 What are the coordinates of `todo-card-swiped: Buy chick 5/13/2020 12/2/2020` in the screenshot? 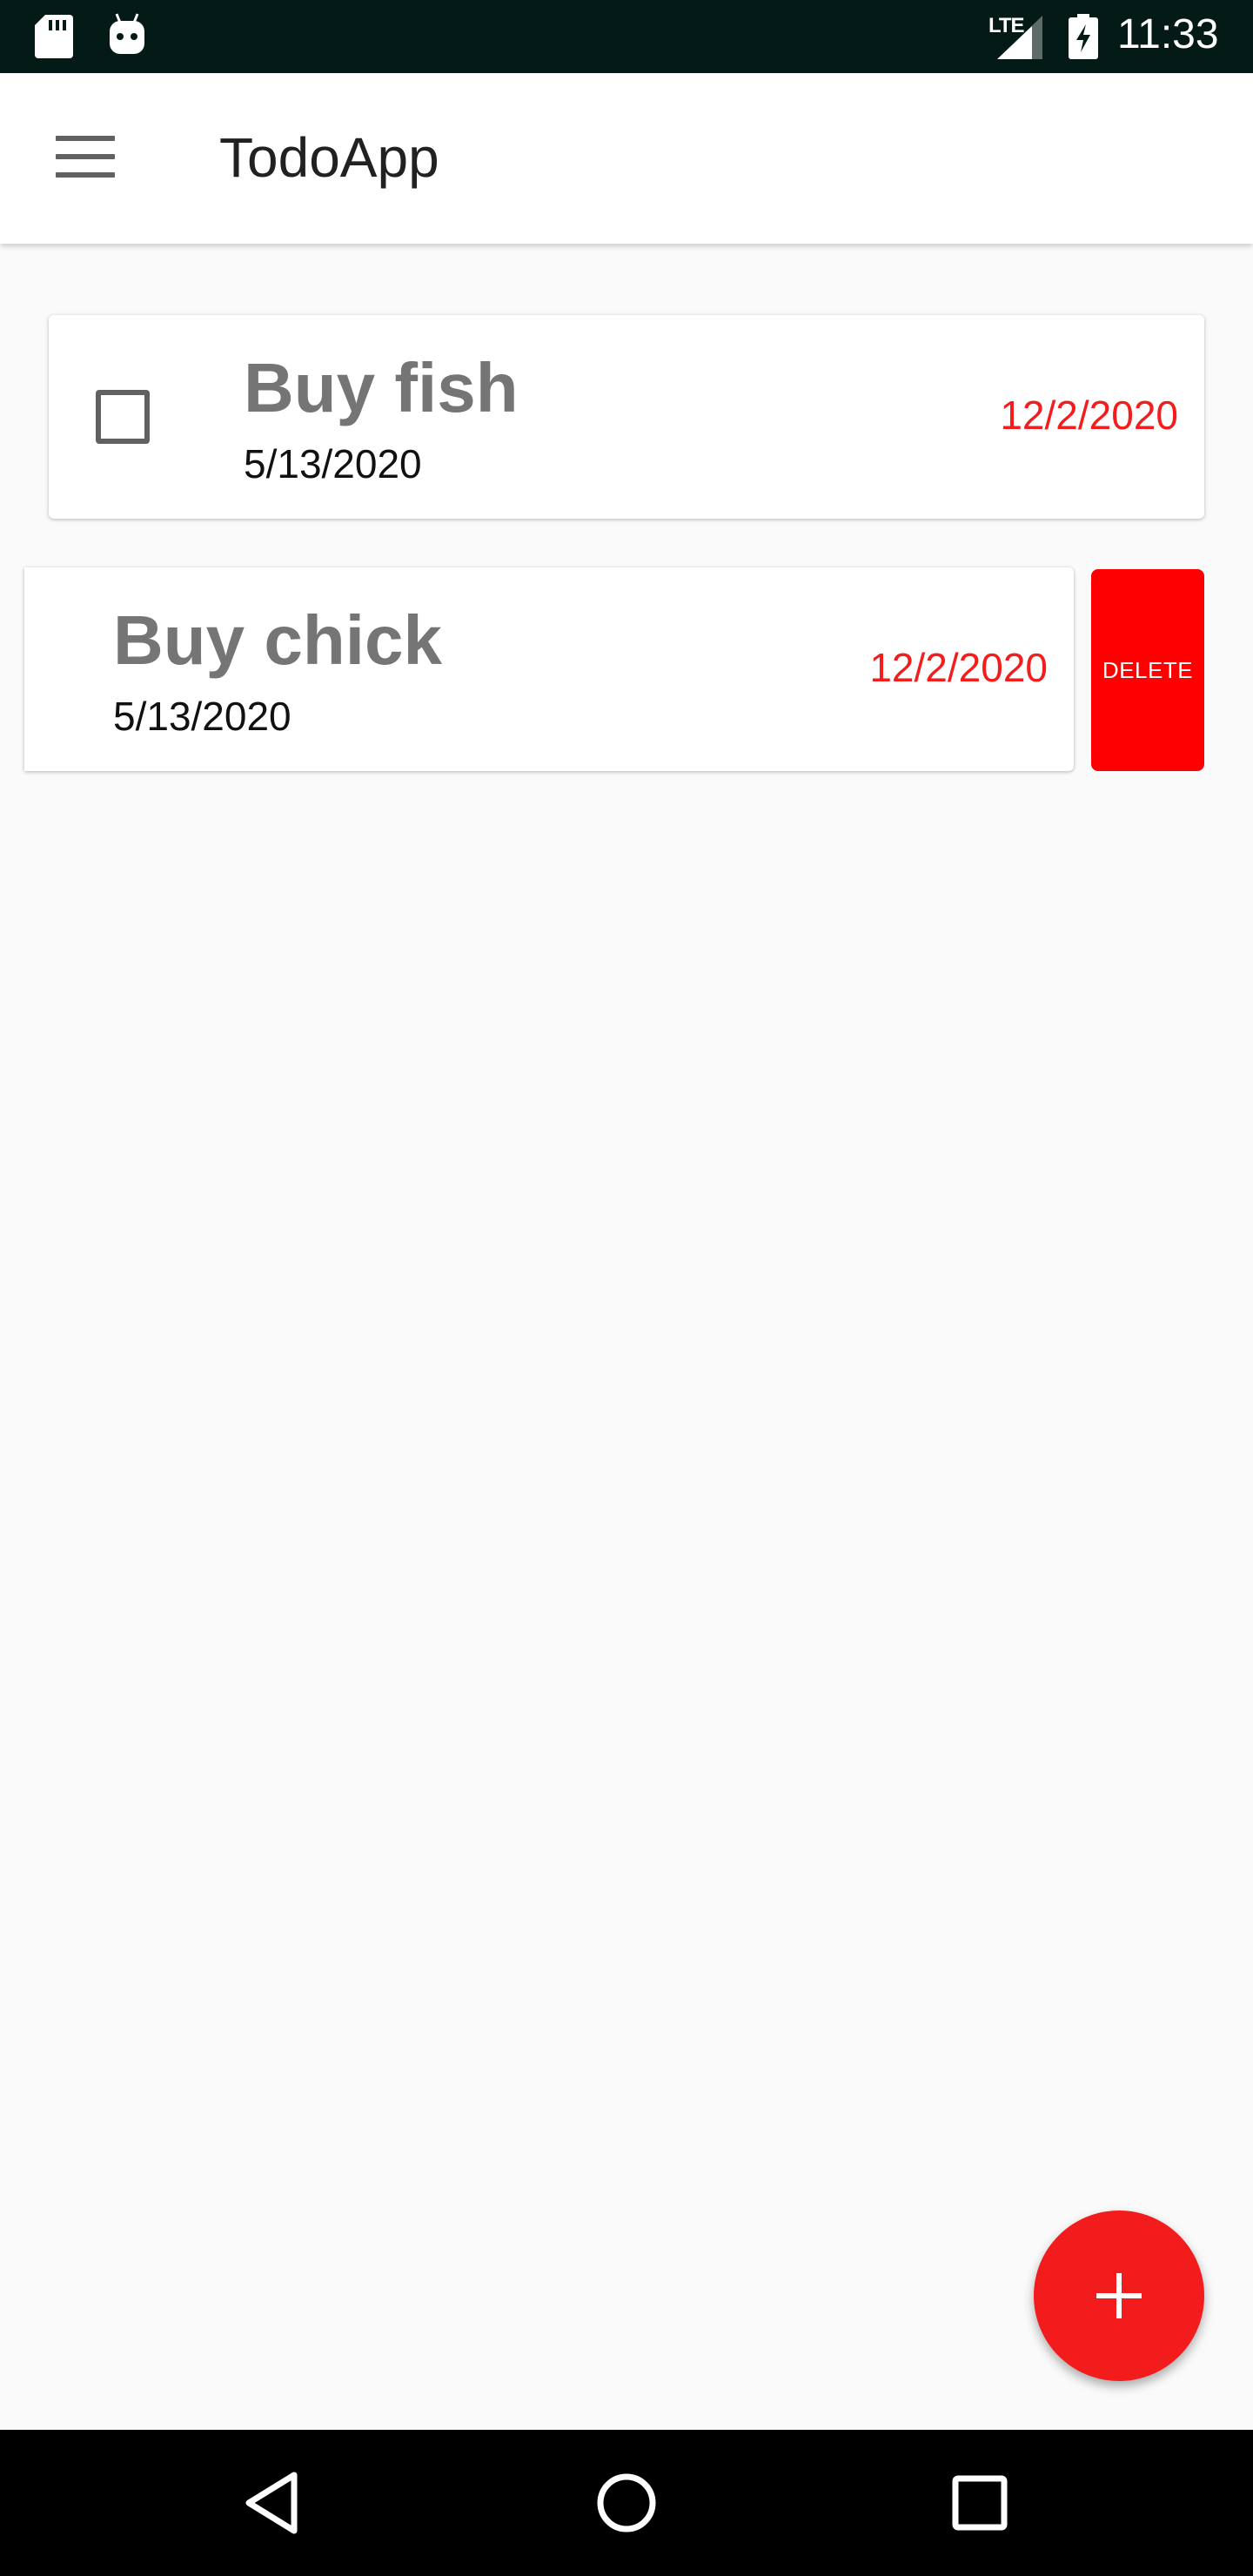 It's located at (549, 669).